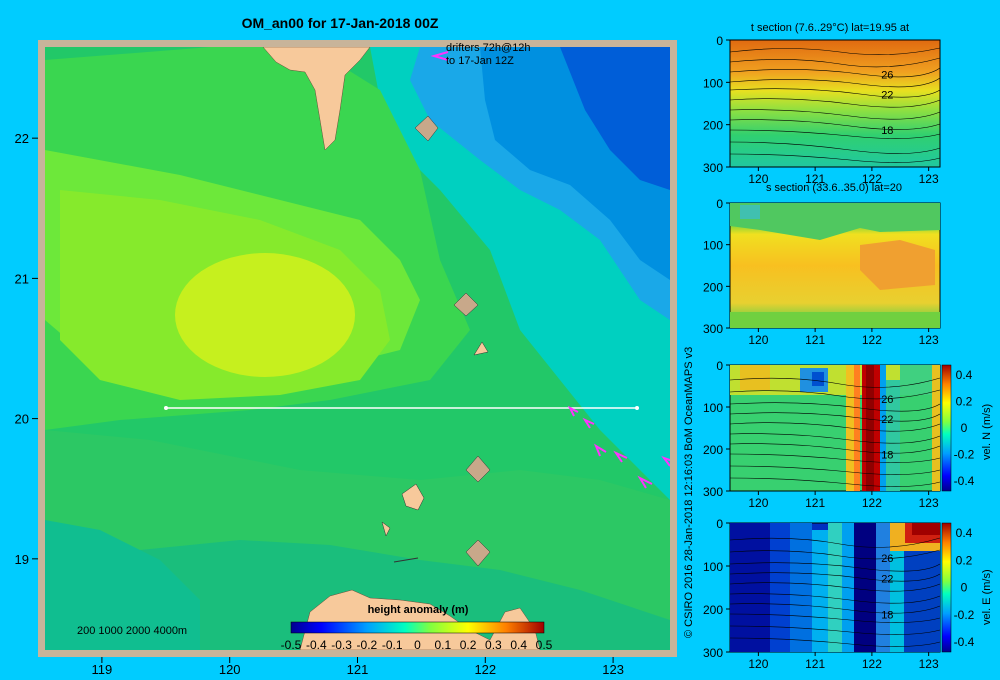 The height and width of the screenshot is (680, 1000). I want to click on colorbar-tick-label: -0.1, so click(392, 645).